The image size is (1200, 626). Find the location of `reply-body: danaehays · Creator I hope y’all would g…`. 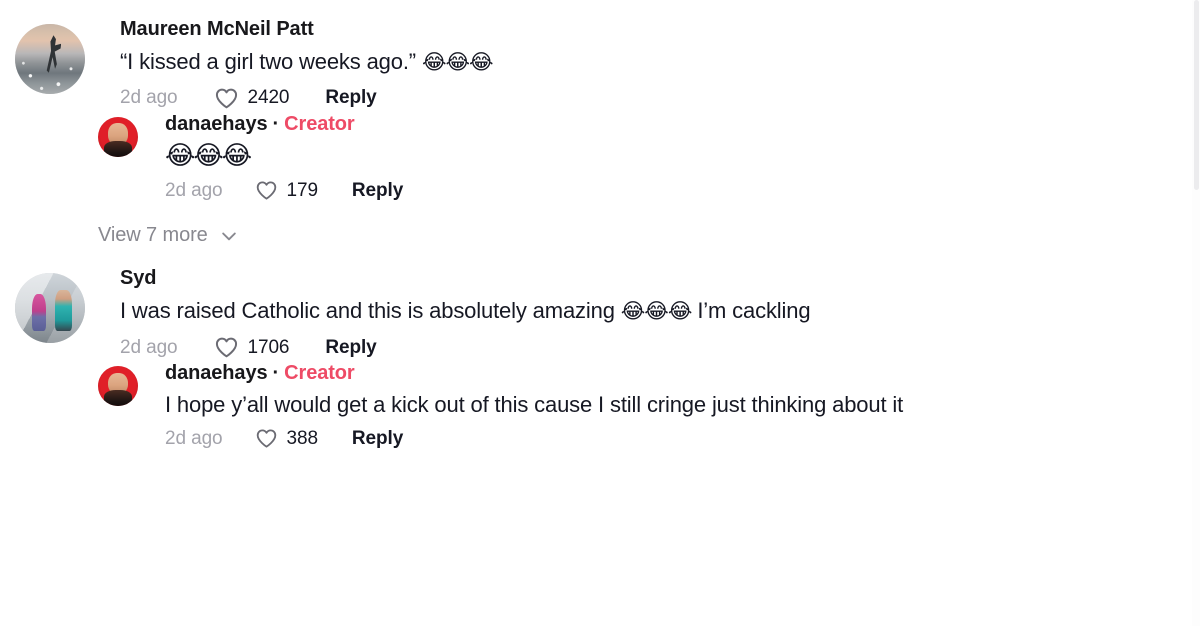

reply-body: danaehays · Creator I hope y’all would g… is located at coordinates (669, 406).